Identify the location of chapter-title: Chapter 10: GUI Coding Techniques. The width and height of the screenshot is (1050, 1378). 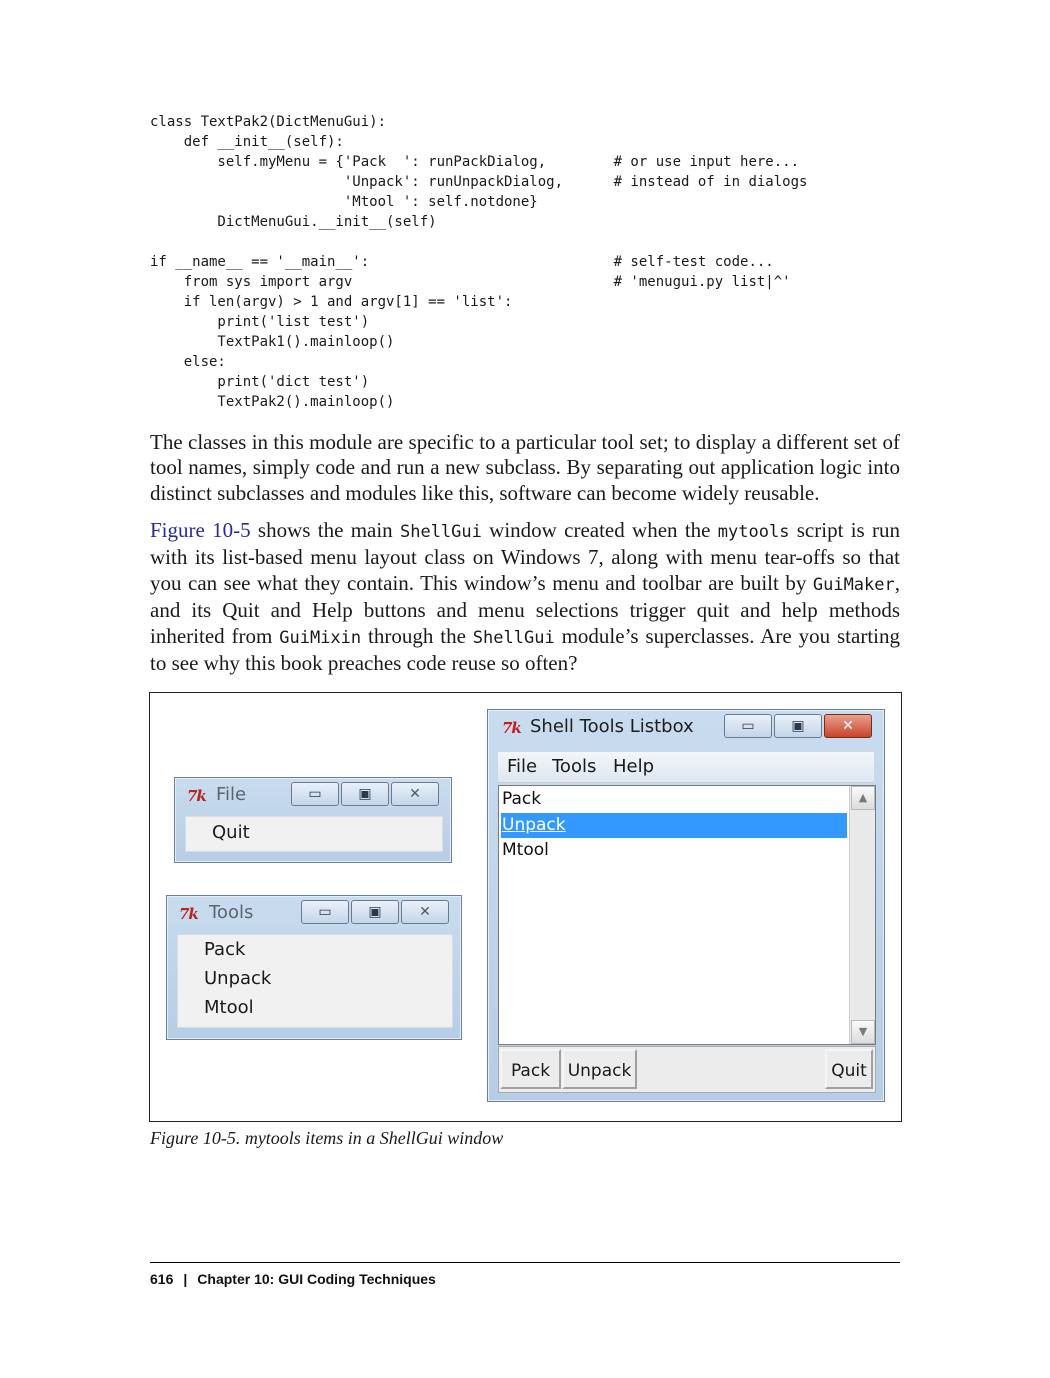
(316, 1279).